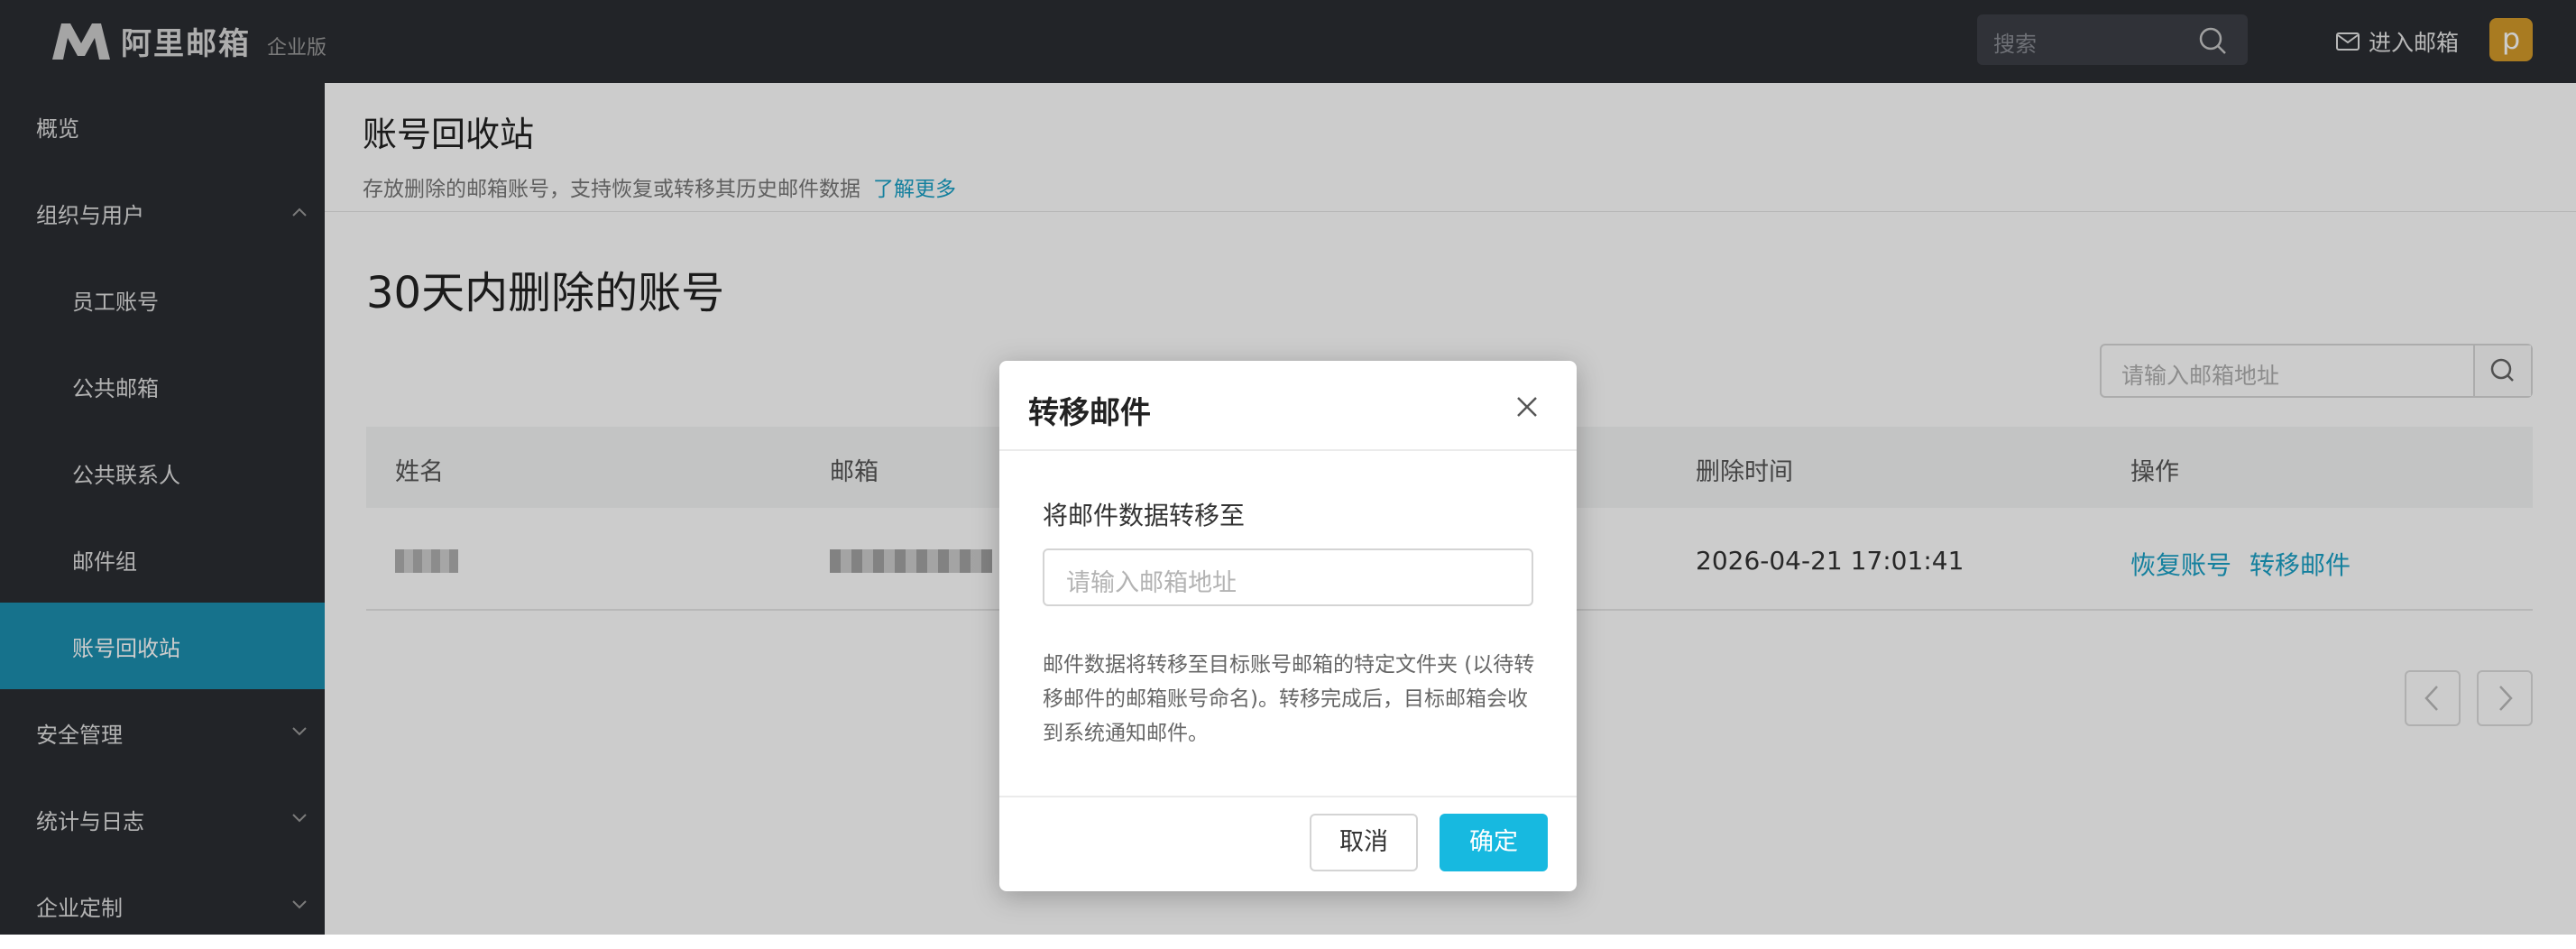 This screenshot has width=2576, height=949. What do you see at coordinates (1288, 450) in the screenshot?
I see `dialog-header-divider` at bounding box center [1288, 450].